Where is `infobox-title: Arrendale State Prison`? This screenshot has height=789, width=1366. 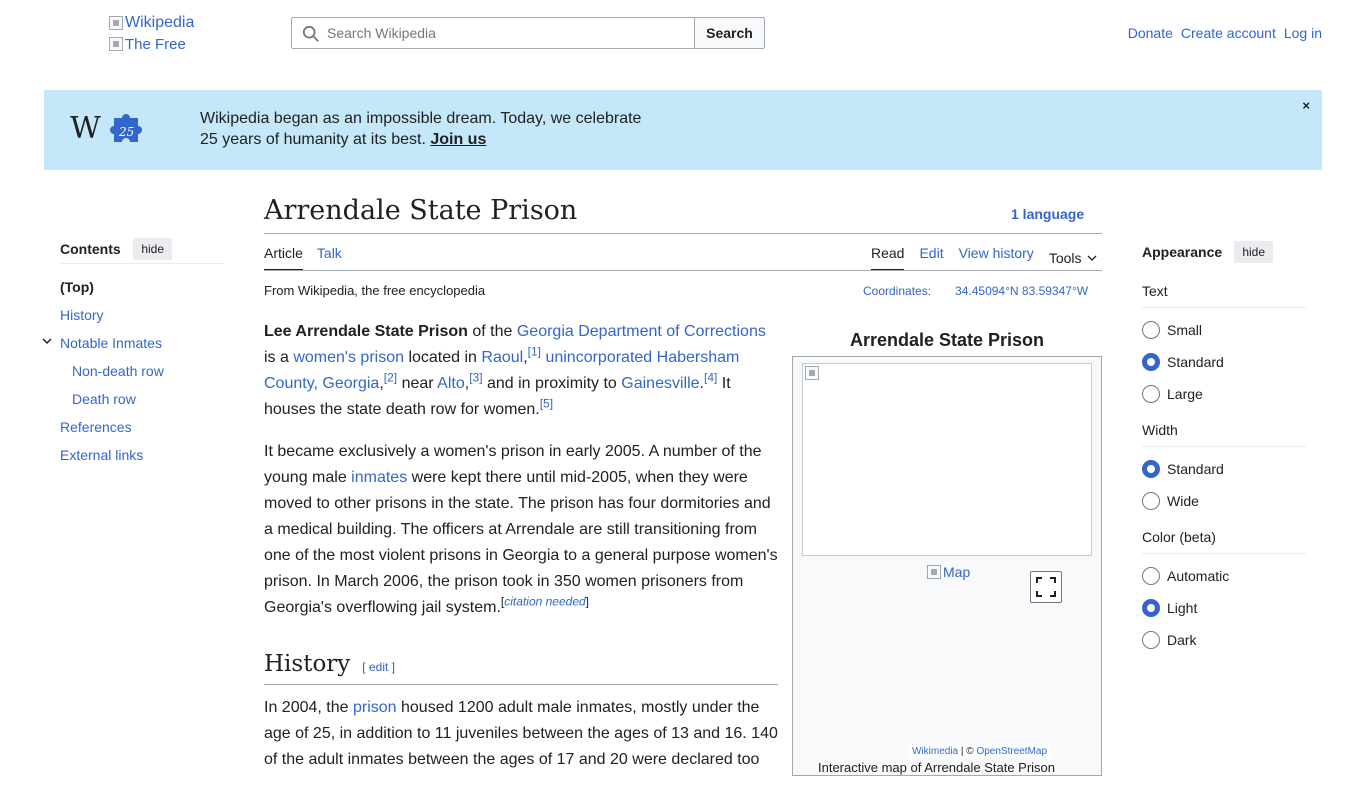 infobox-title: Arrendale State Prison is located at coordinates (947, 340).